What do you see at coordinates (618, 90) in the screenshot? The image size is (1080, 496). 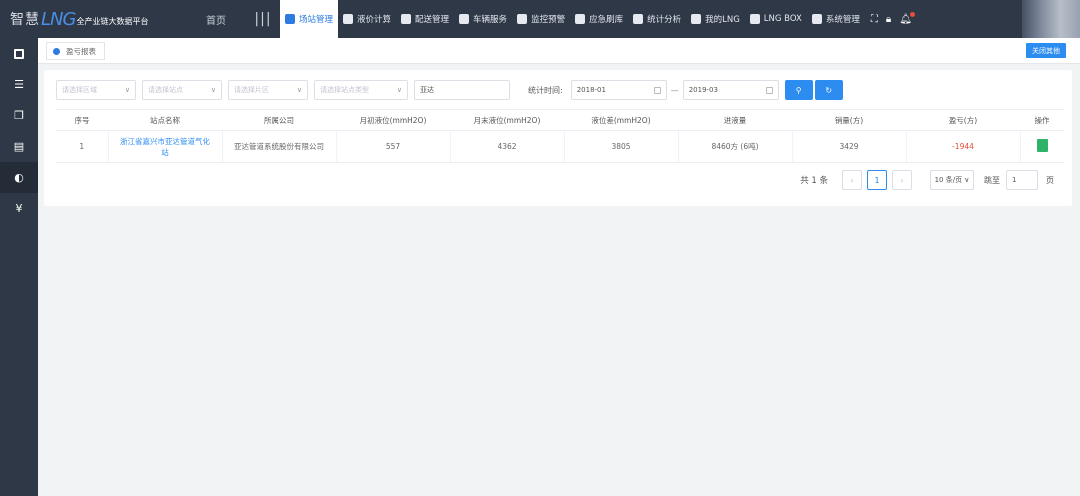 I see `date-from-picker: 2018-01` at bounding box center [618, 90].